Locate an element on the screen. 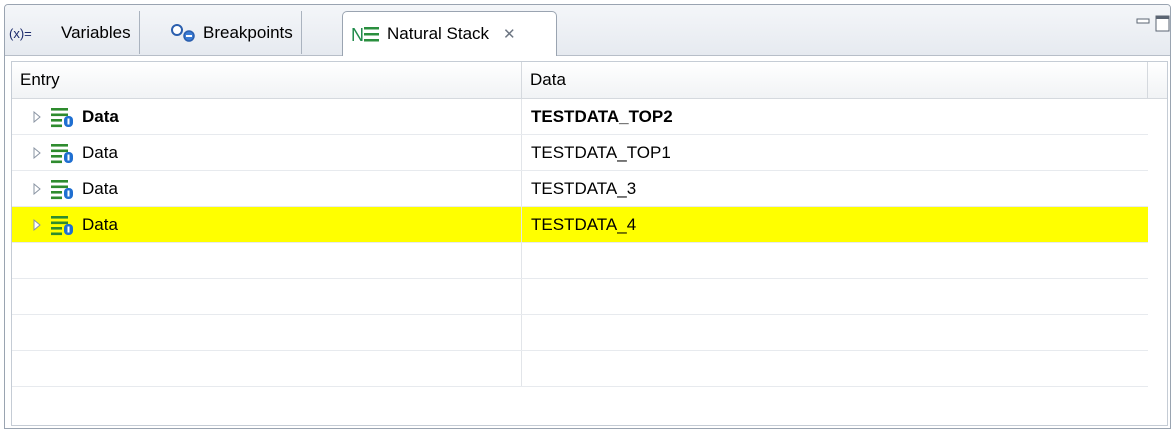  tab-label: Breakpoints is located at coordinates (248, 32).